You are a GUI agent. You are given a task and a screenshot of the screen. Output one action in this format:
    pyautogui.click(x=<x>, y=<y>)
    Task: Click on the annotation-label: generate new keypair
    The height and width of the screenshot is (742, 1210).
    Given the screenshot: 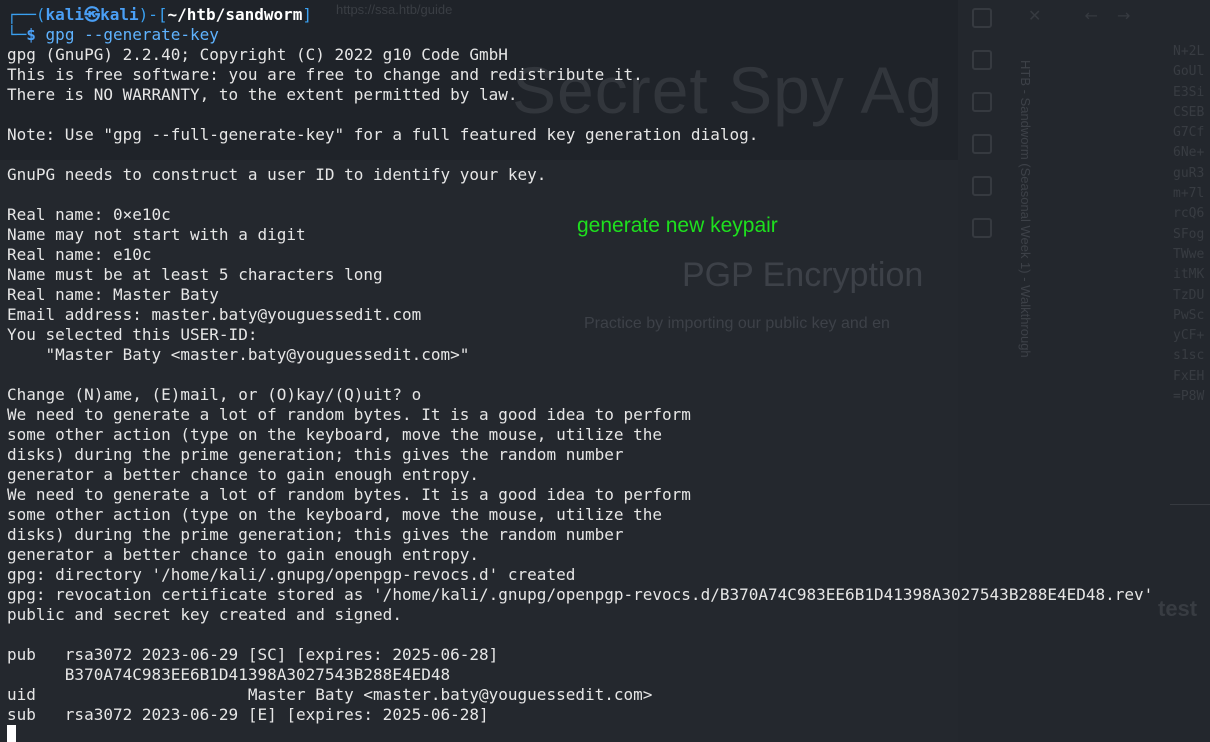 What is the action you would take?
    pyautogui.click(x=677, y=225)
    